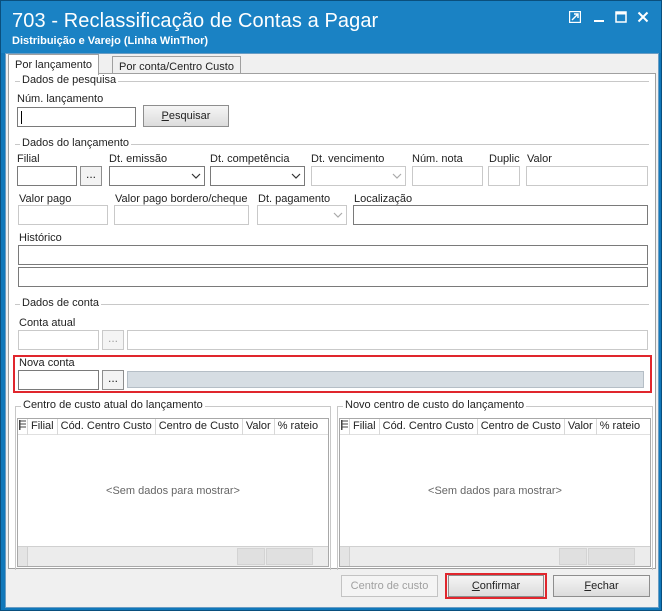 The height and width of the screenshot is (611, 662). I want to click on dt-competencia-picker, so click(257, 176).